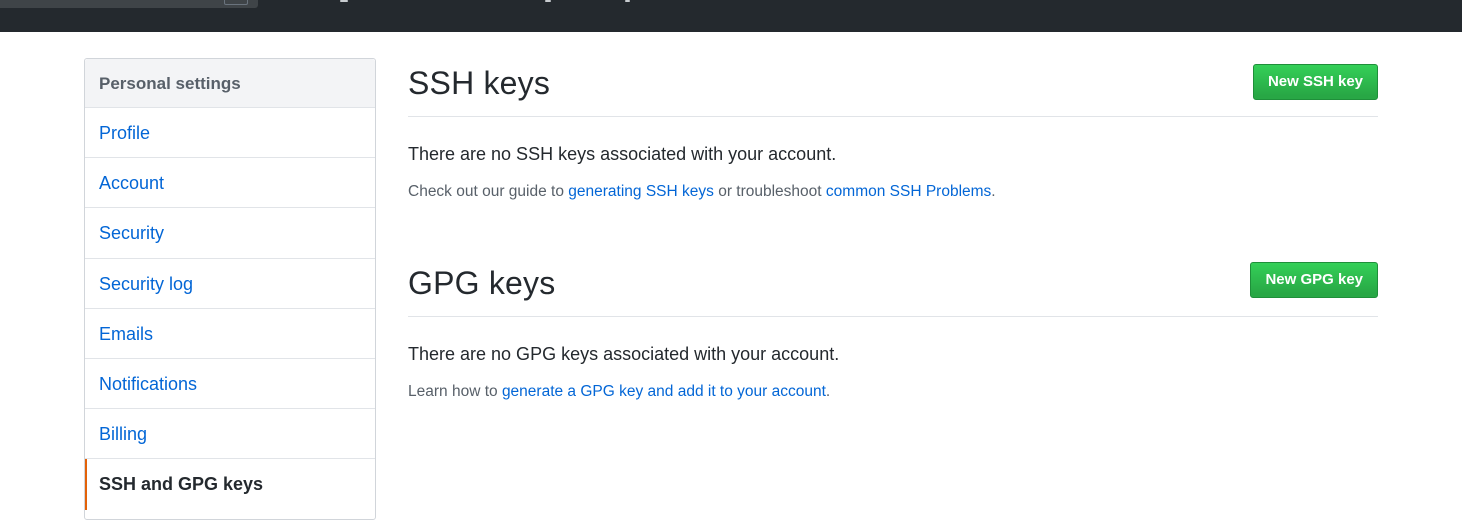 Image resolution: width=1462 pixels, height=520 pixels. What do you see at coordinates (230, 133) in the screenshot?
I see `sidebar-item-profile: Profile` at bounding box center [230, 133].